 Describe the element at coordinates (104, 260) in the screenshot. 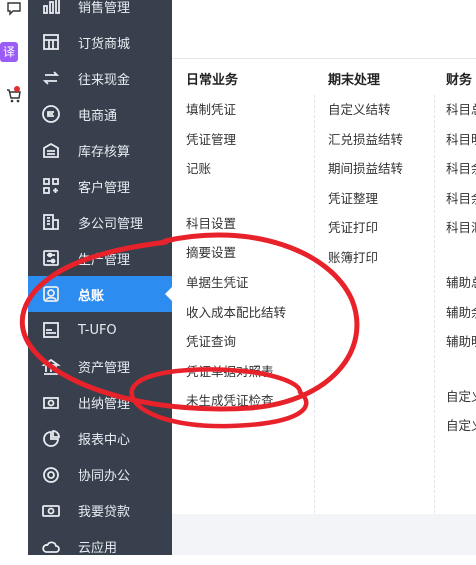

I see `sidebar-item-label: 生产管理` at that location.